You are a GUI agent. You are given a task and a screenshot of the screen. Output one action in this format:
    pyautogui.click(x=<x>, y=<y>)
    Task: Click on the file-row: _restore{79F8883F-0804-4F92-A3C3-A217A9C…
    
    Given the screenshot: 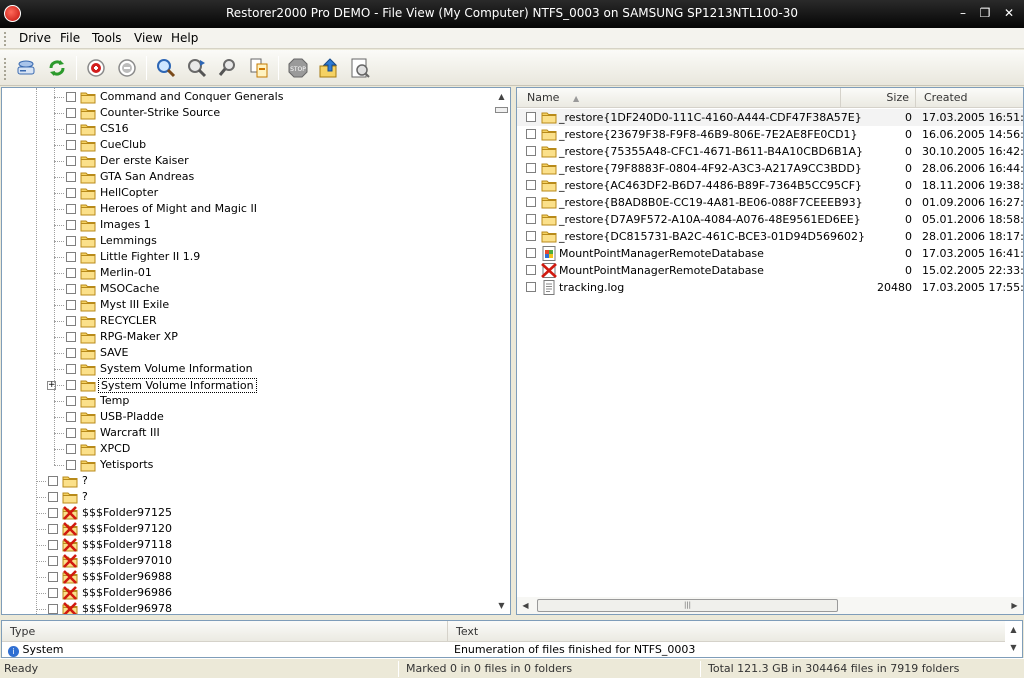 What is the action you would take?
    pyautogui.click(x=770, y=168)
    